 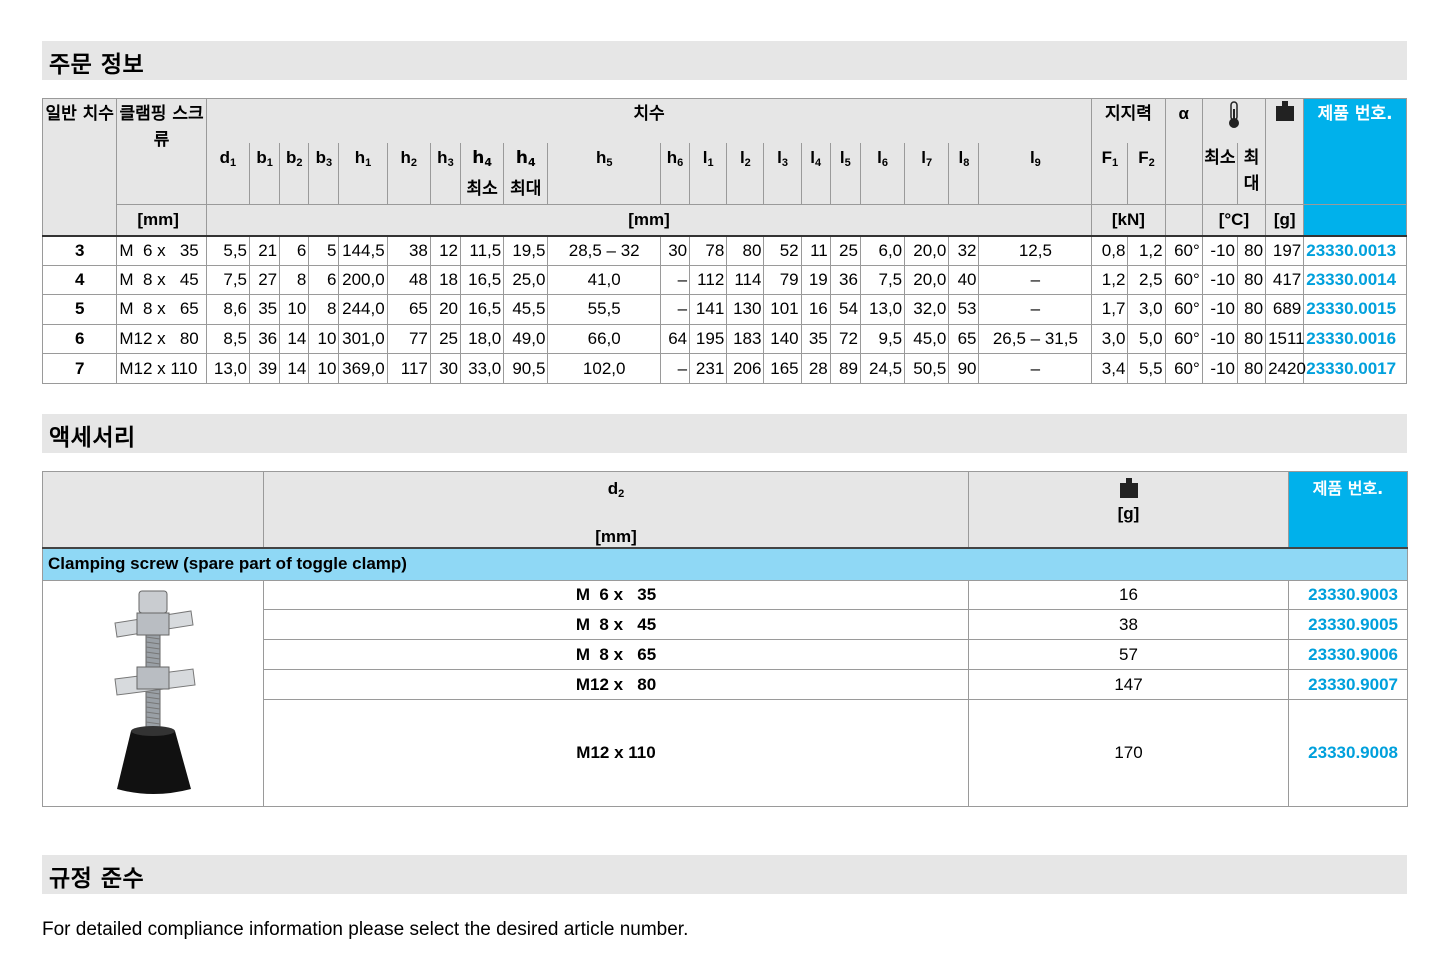 I want to click on accessory-product-number-link: 23330.9005, so click(x=1348, y=625).